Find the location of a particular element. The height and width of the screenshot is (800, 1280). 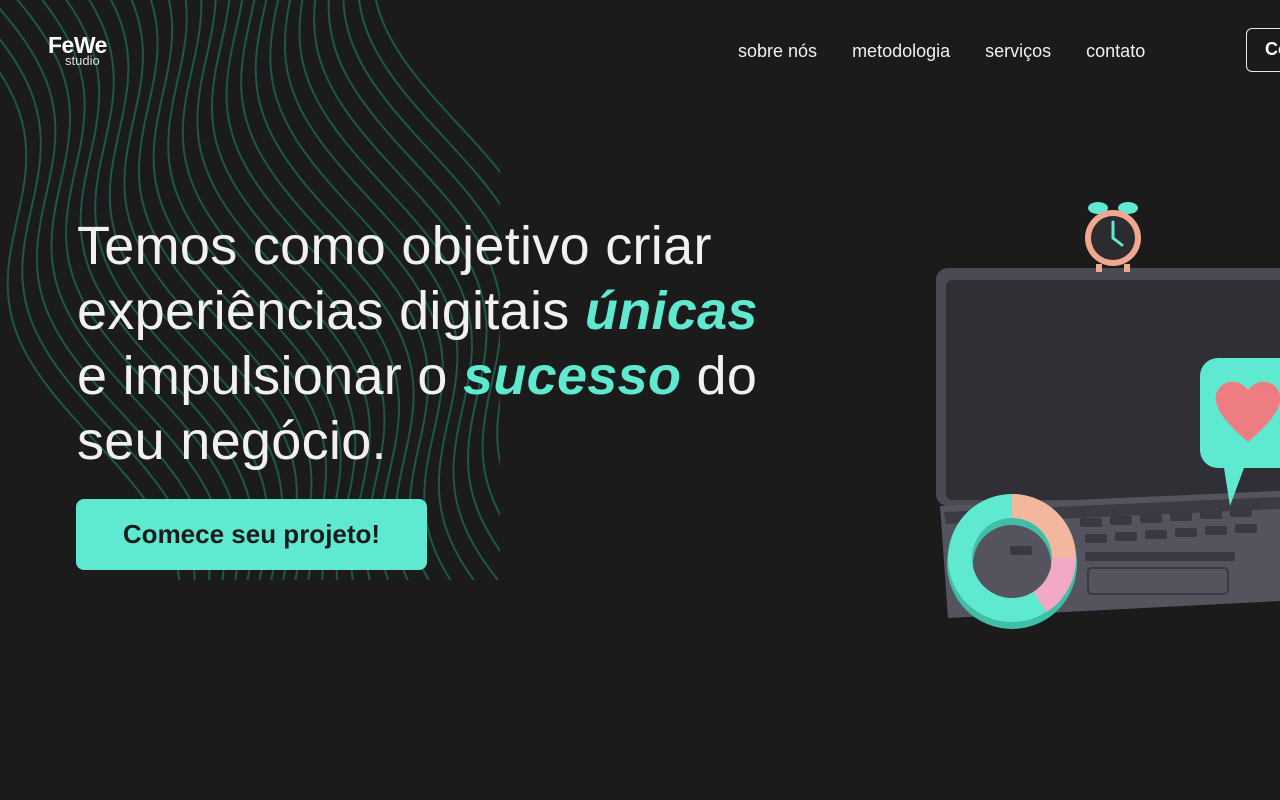

brand-sub: studio is located at coordinates (82, 60).